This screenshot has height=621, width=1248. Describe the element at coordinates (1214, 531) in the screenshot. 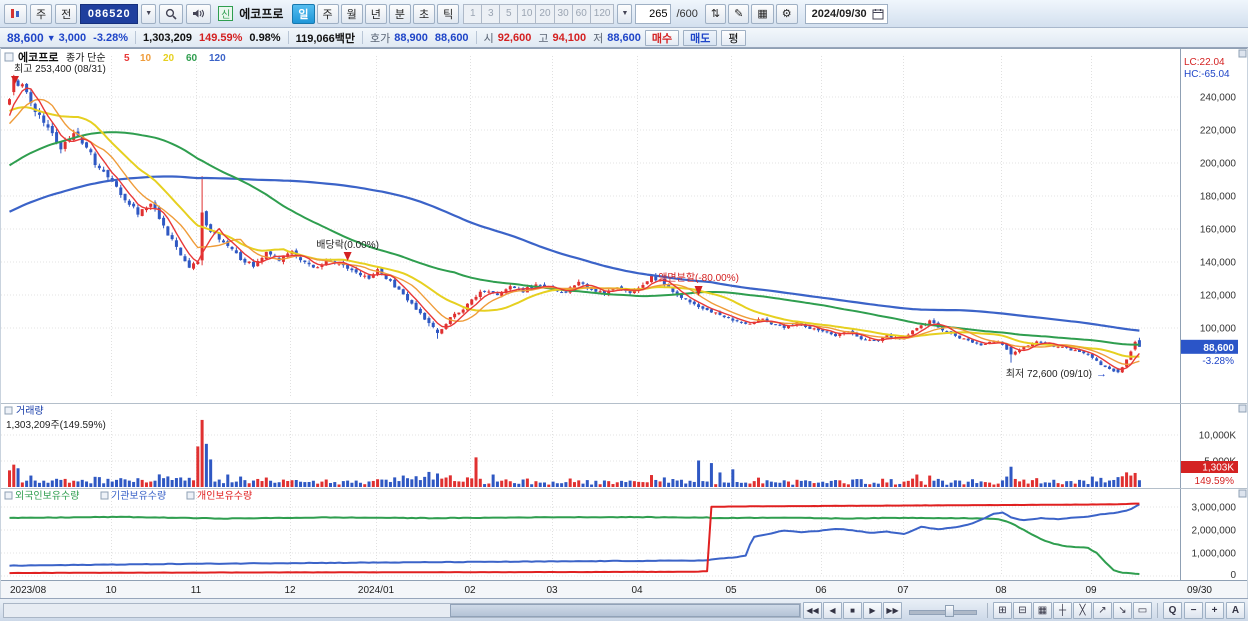

I see `svg-text: 2,000,000` at that location.